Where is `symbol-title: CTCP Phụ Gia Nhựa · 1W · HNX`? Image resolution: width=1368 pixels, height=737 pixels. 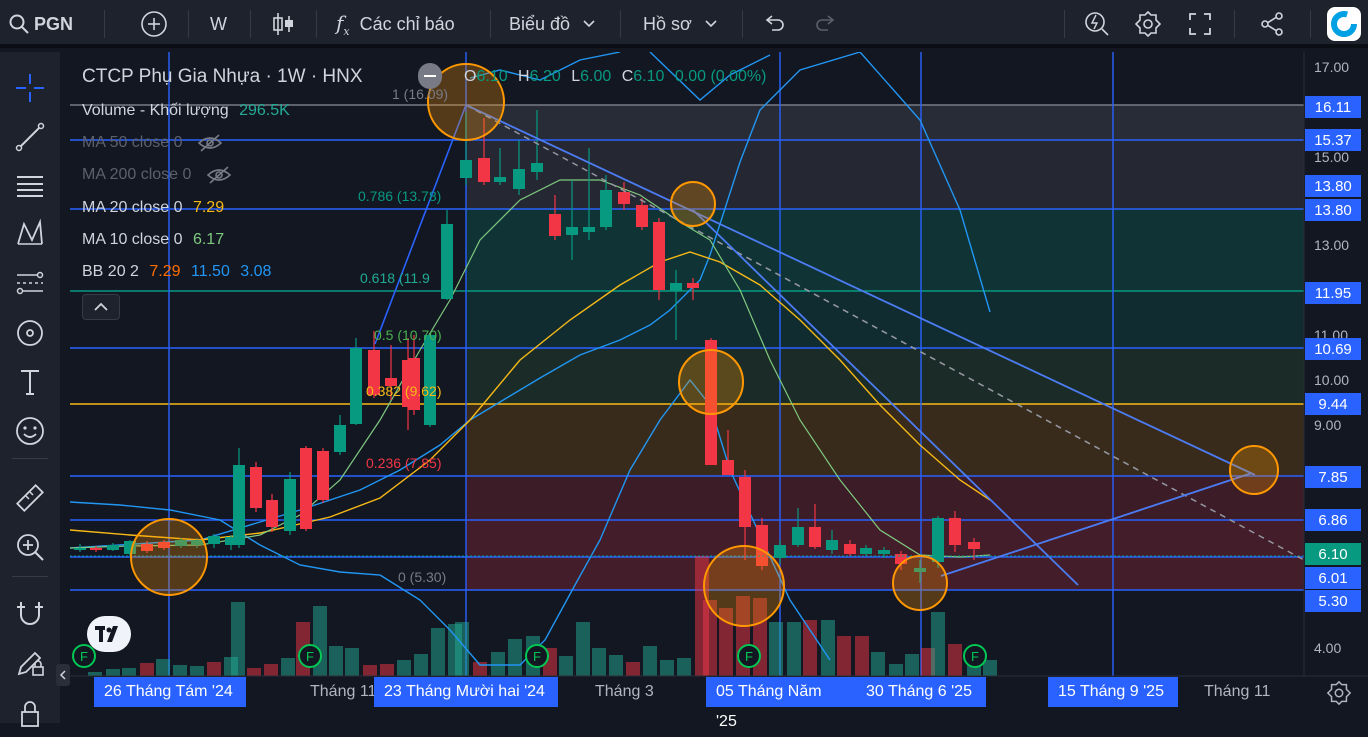
symbol-title: CTCP Phụ Gia Nhựa · 1W · HNX is located at coordinates (222, 76).